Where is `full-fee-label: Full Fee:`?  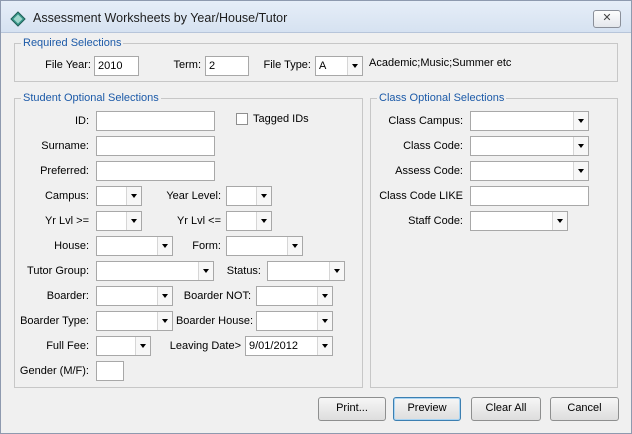
full-fee-label: Full Fee: is located at coordinates (67, 346).